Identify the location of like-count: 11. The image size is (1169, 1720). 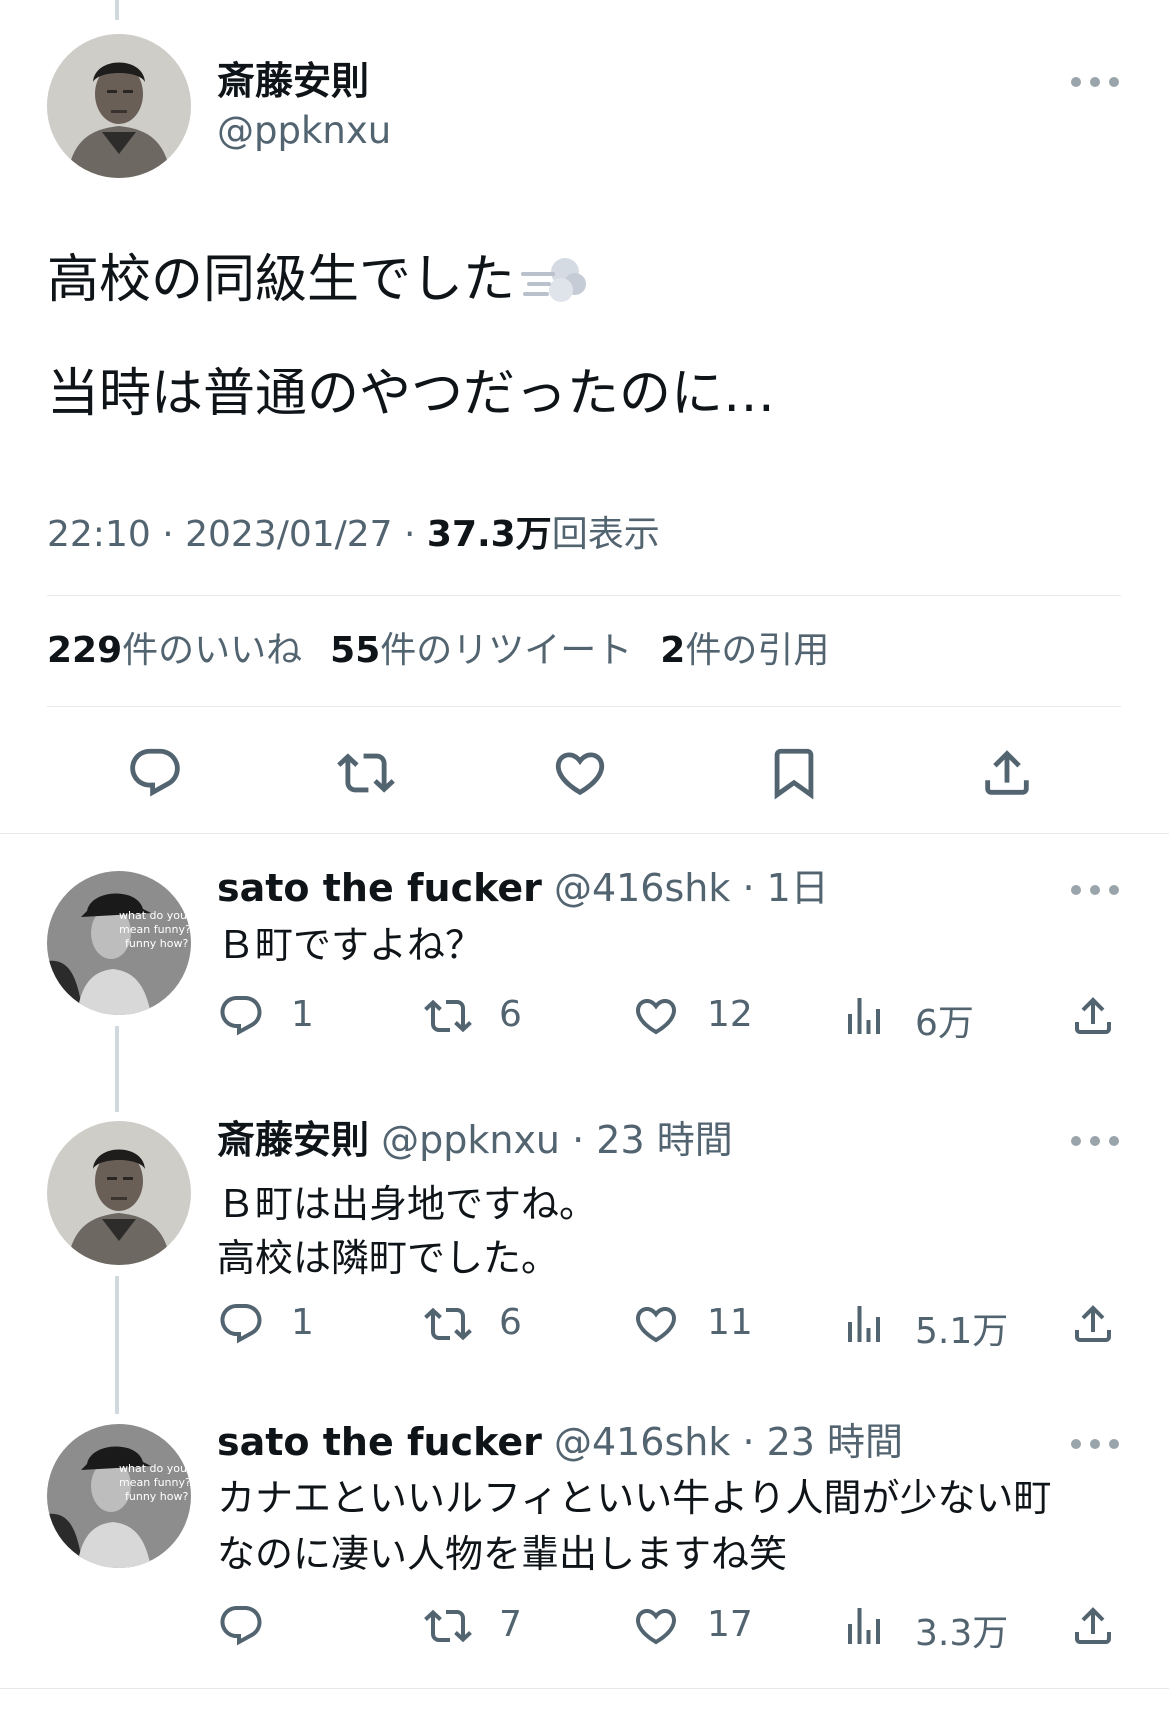
(730, 1322).